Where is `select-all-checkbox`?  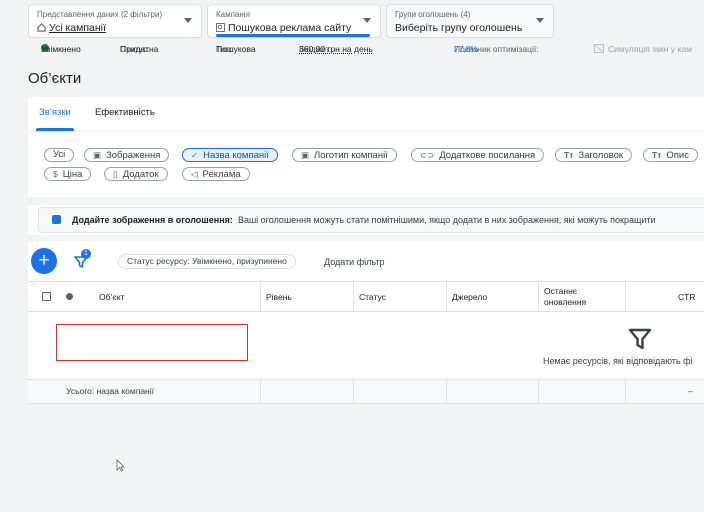
select-all-checkbox is located at coordinates (46, 296).